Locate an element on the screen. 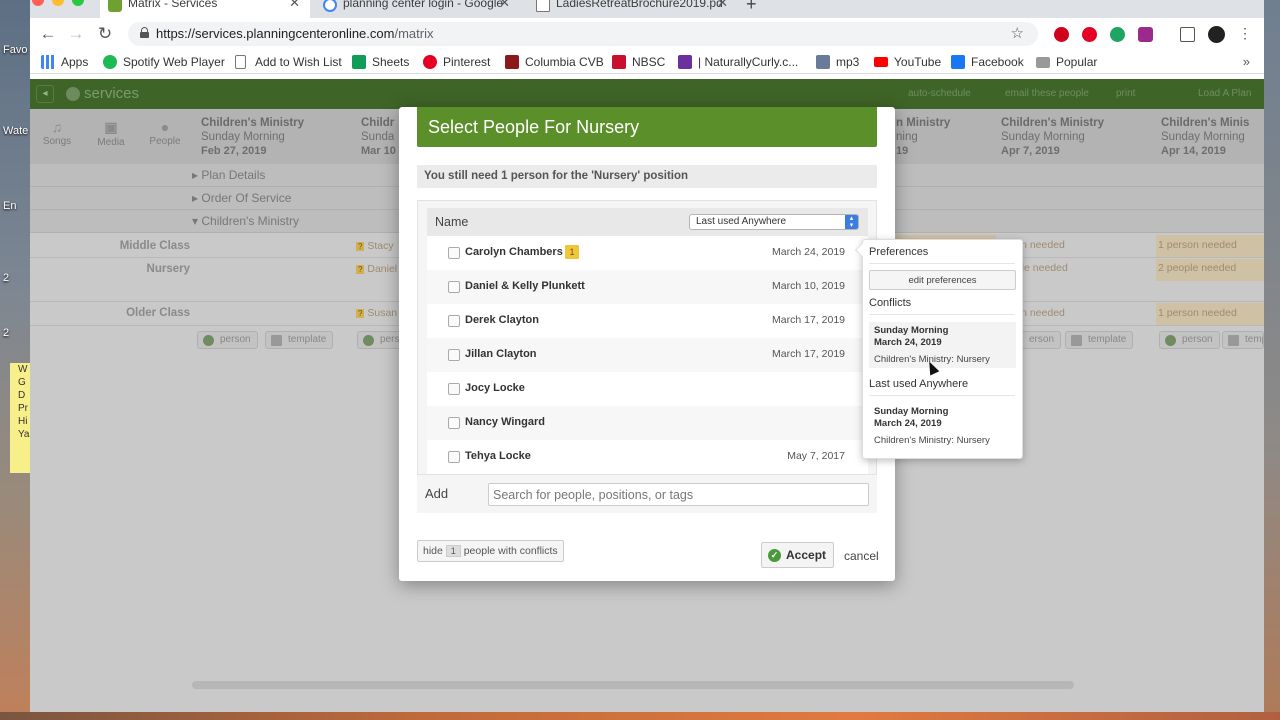 The height and width of the screenshot is (720, 1280). brand-text: services is located at coordinates (112, 93).